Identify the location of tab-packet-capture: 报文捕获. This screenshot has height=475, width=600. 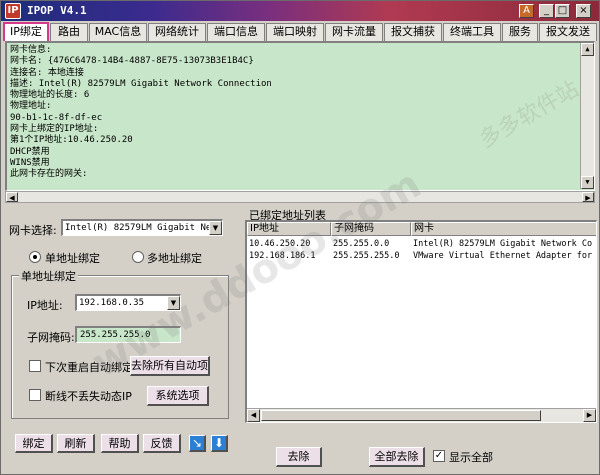
(413, 32).